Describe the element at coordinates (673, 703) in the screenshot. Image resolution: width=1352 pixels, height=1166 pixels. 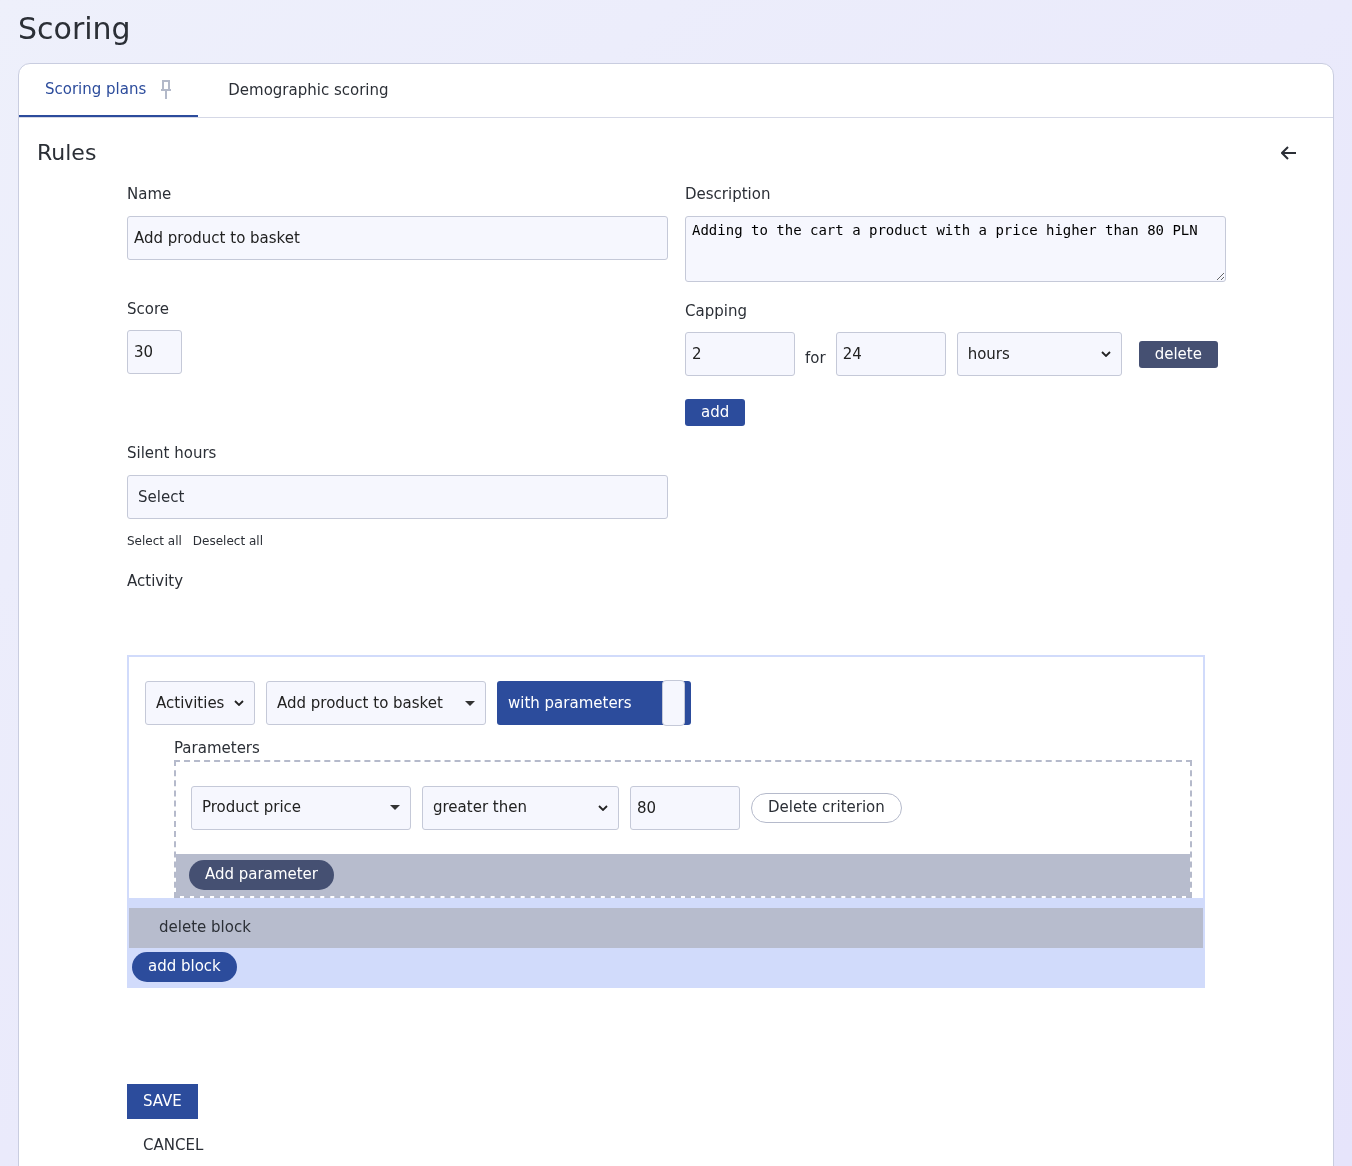
I see `toggle-knob` at that location.